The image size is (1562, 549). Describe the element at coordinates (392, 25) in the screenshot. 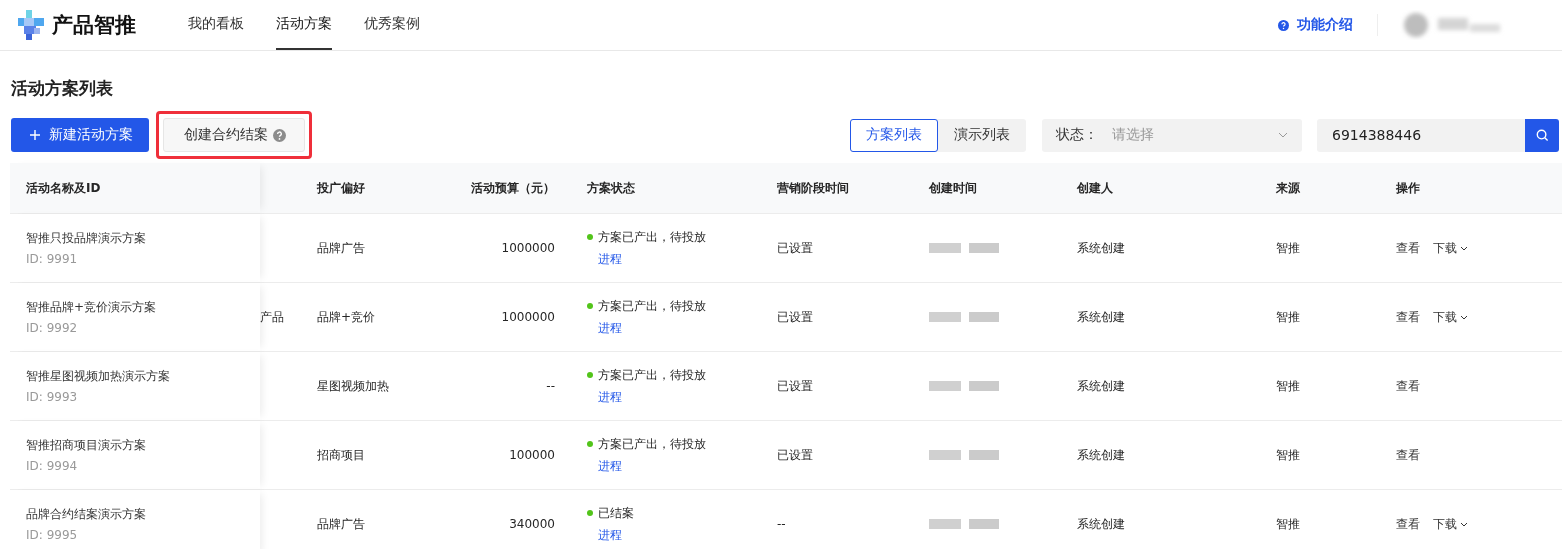

I see `nav-tab: 优秀案例` at that location.